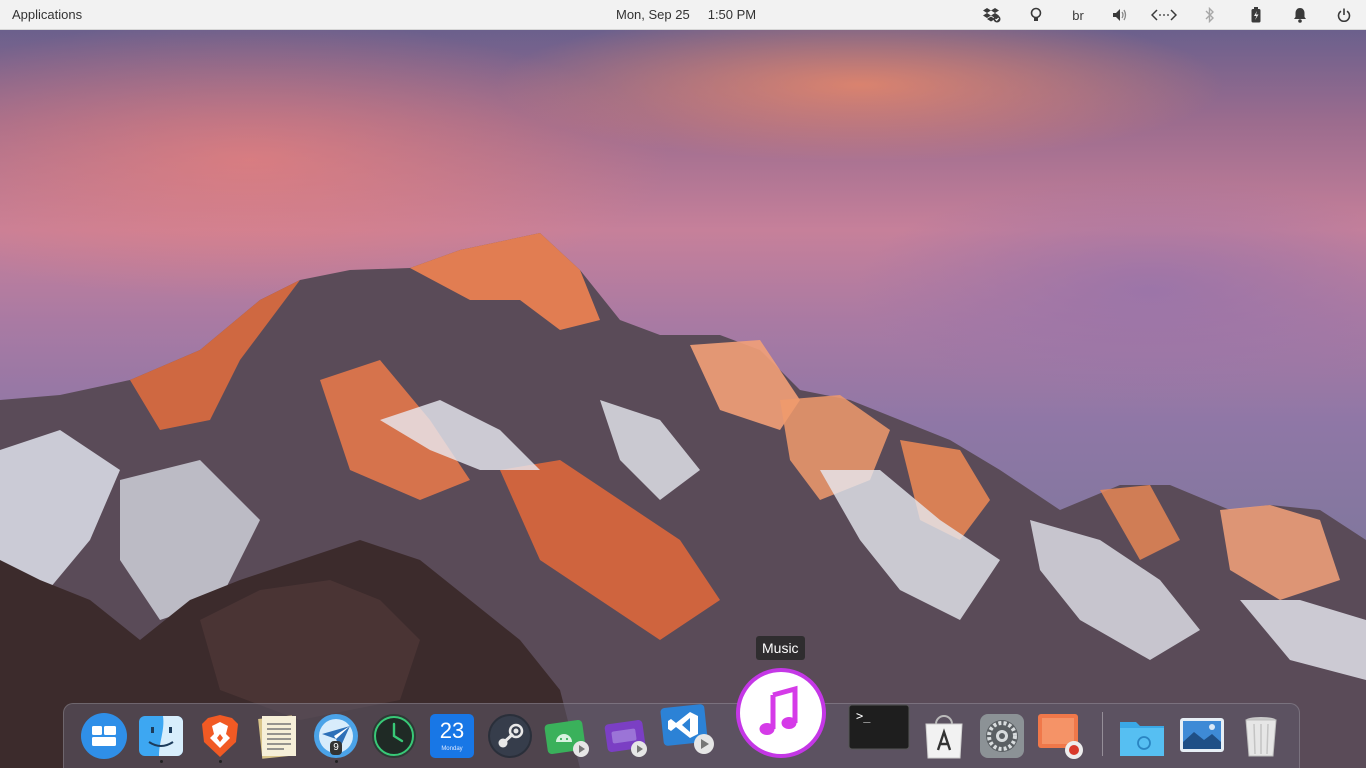 The image size is (1366, 768). I want to click on power-icon, so click(1344, 15).